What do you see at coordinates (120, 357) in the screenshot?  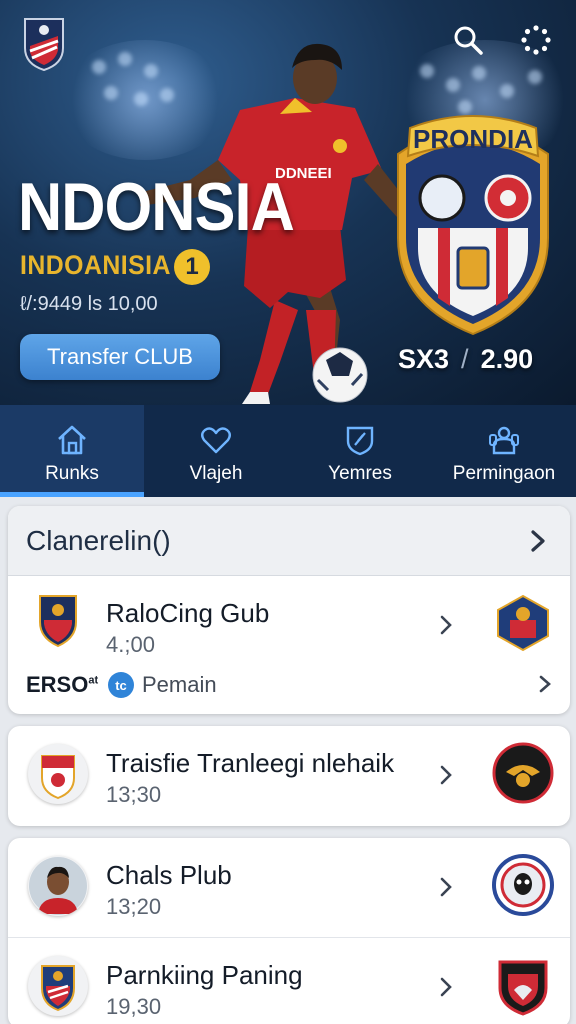 I see `transfer-club-button: Transfer CLUB` at bounding box center [120, 357].